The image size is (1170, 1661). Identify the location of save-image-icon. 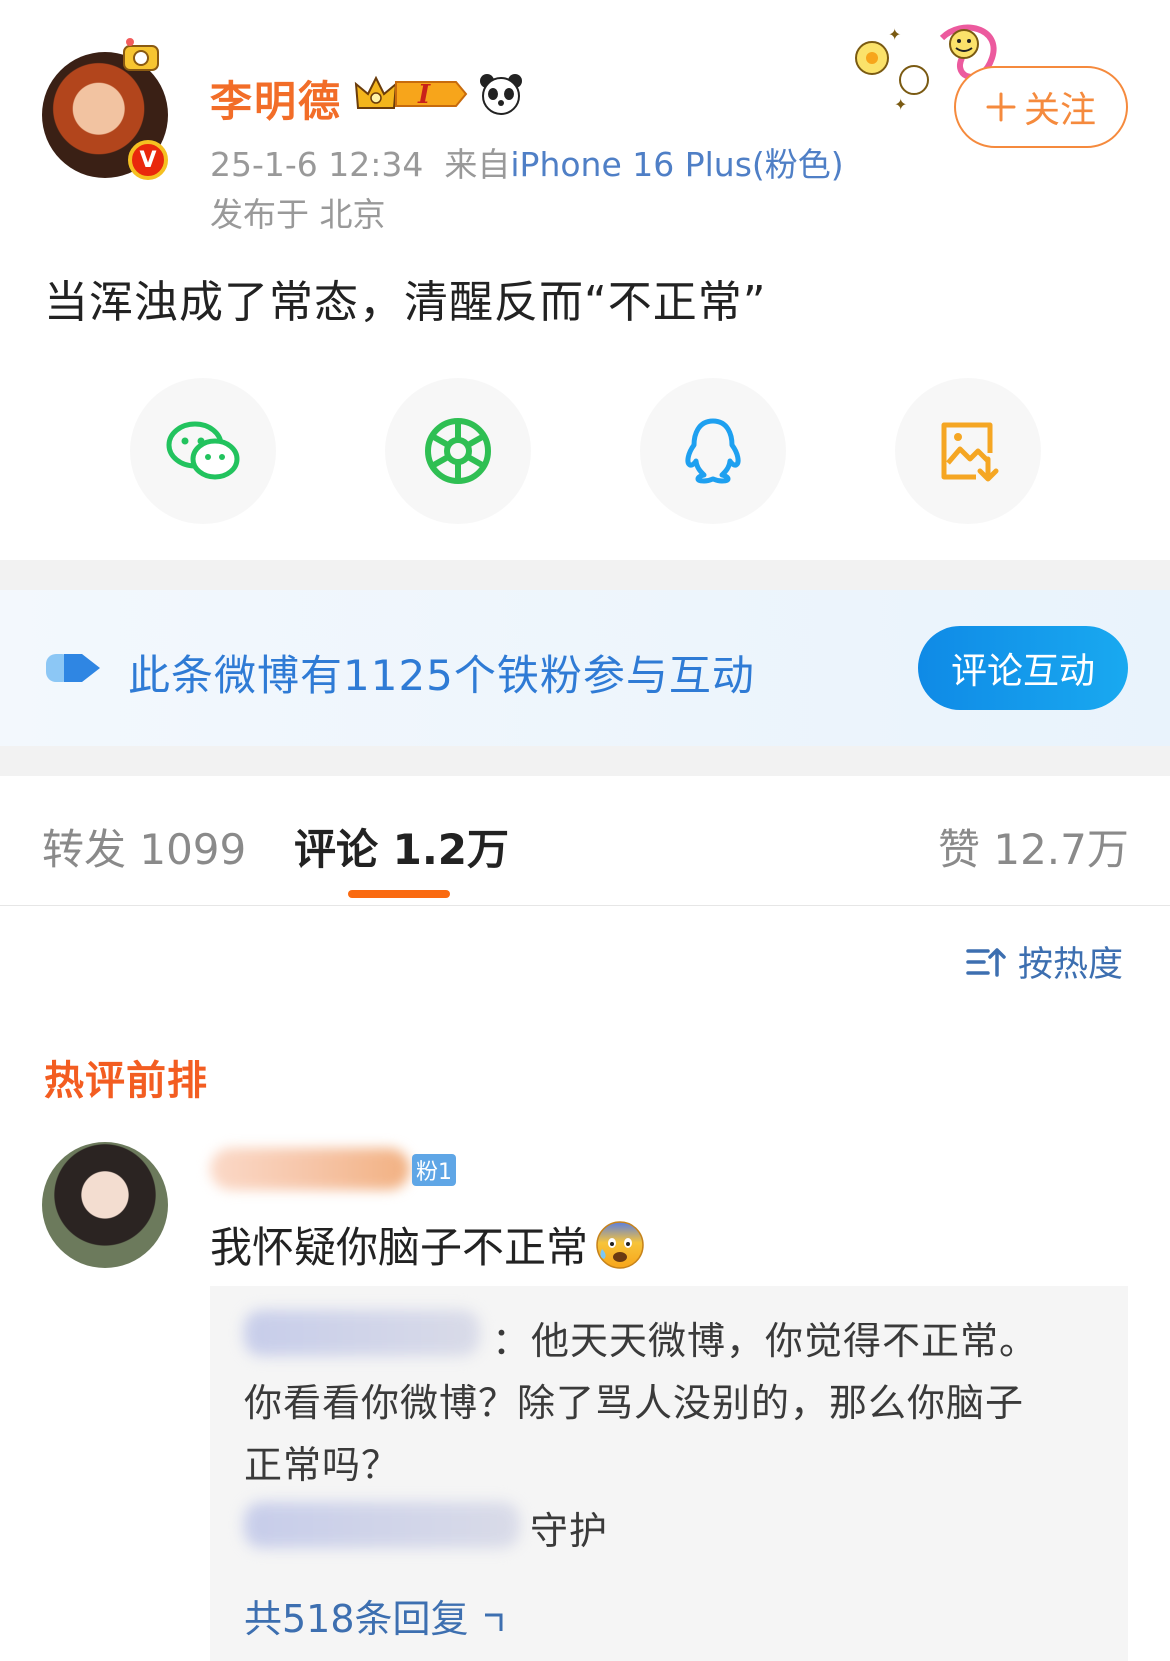
(970, 452).